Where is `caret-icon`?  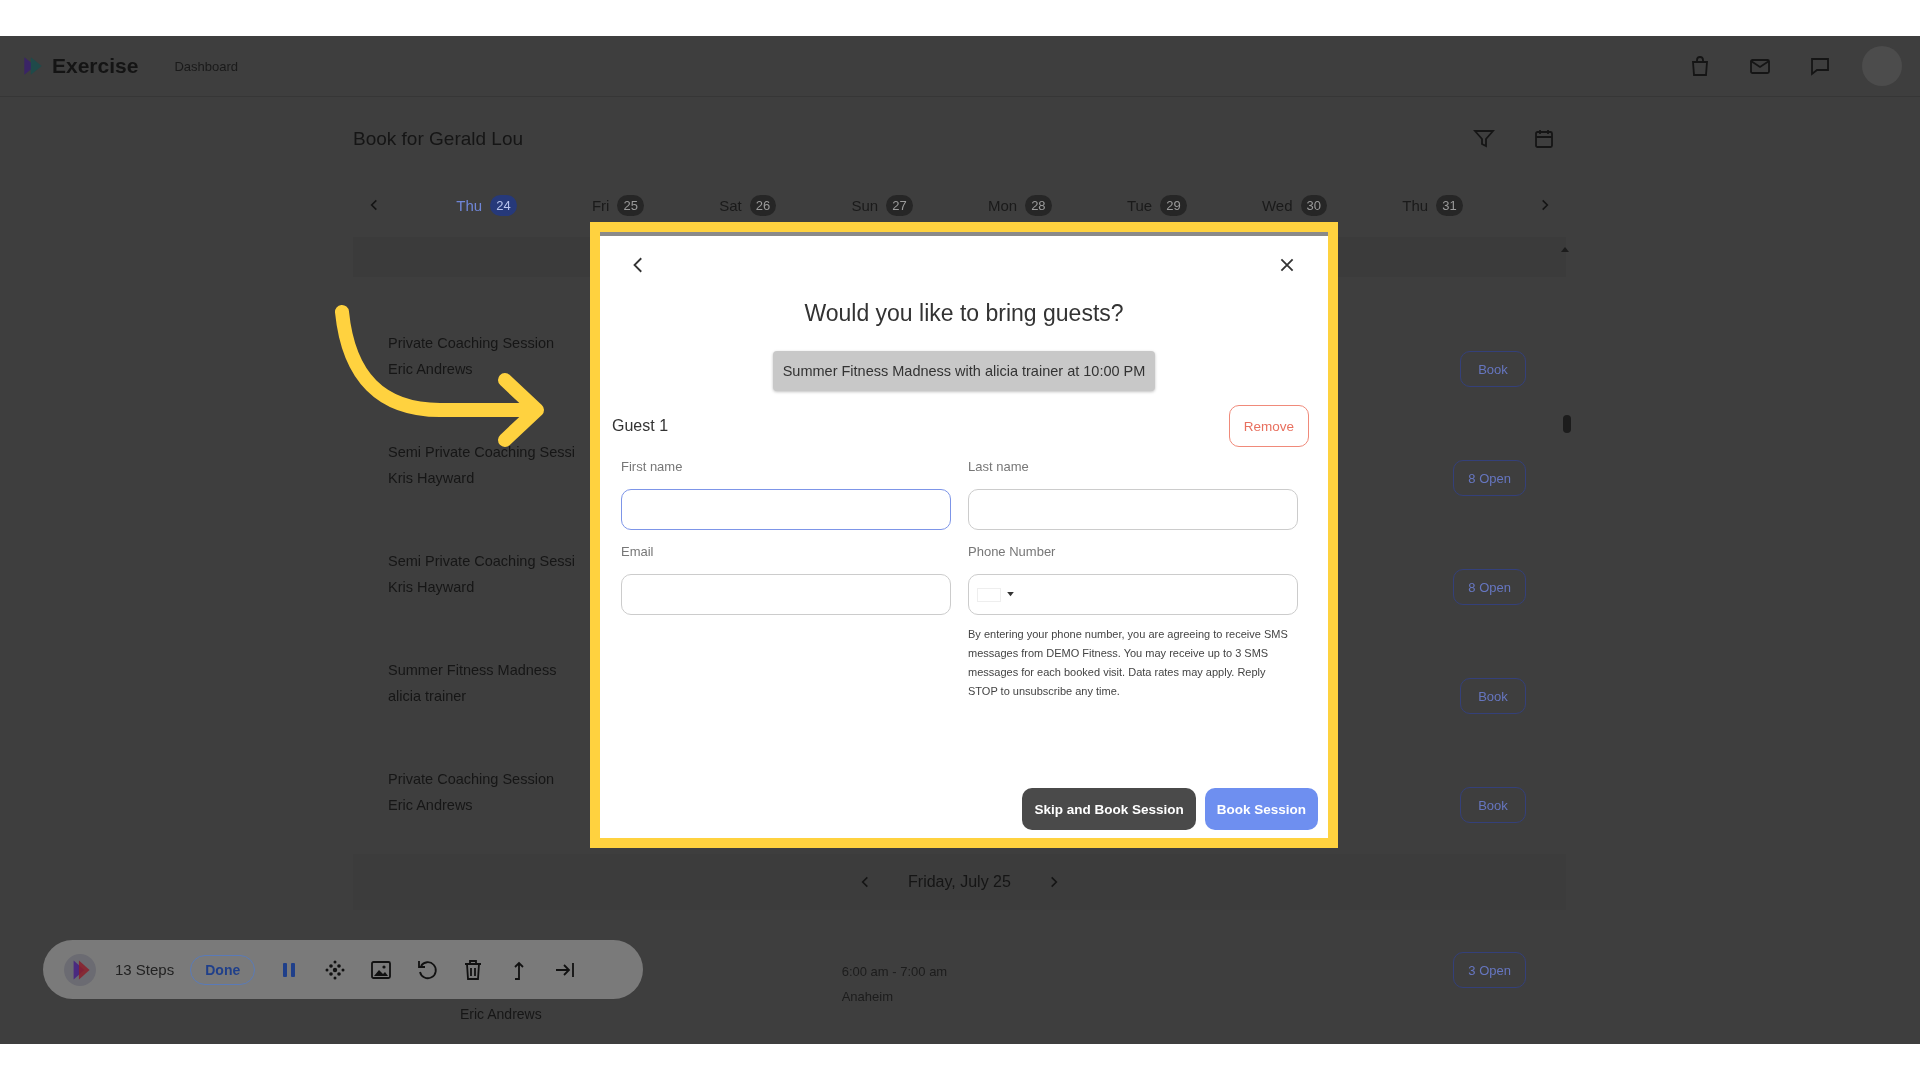
caret-icon is located at coordinates (1010, 594).